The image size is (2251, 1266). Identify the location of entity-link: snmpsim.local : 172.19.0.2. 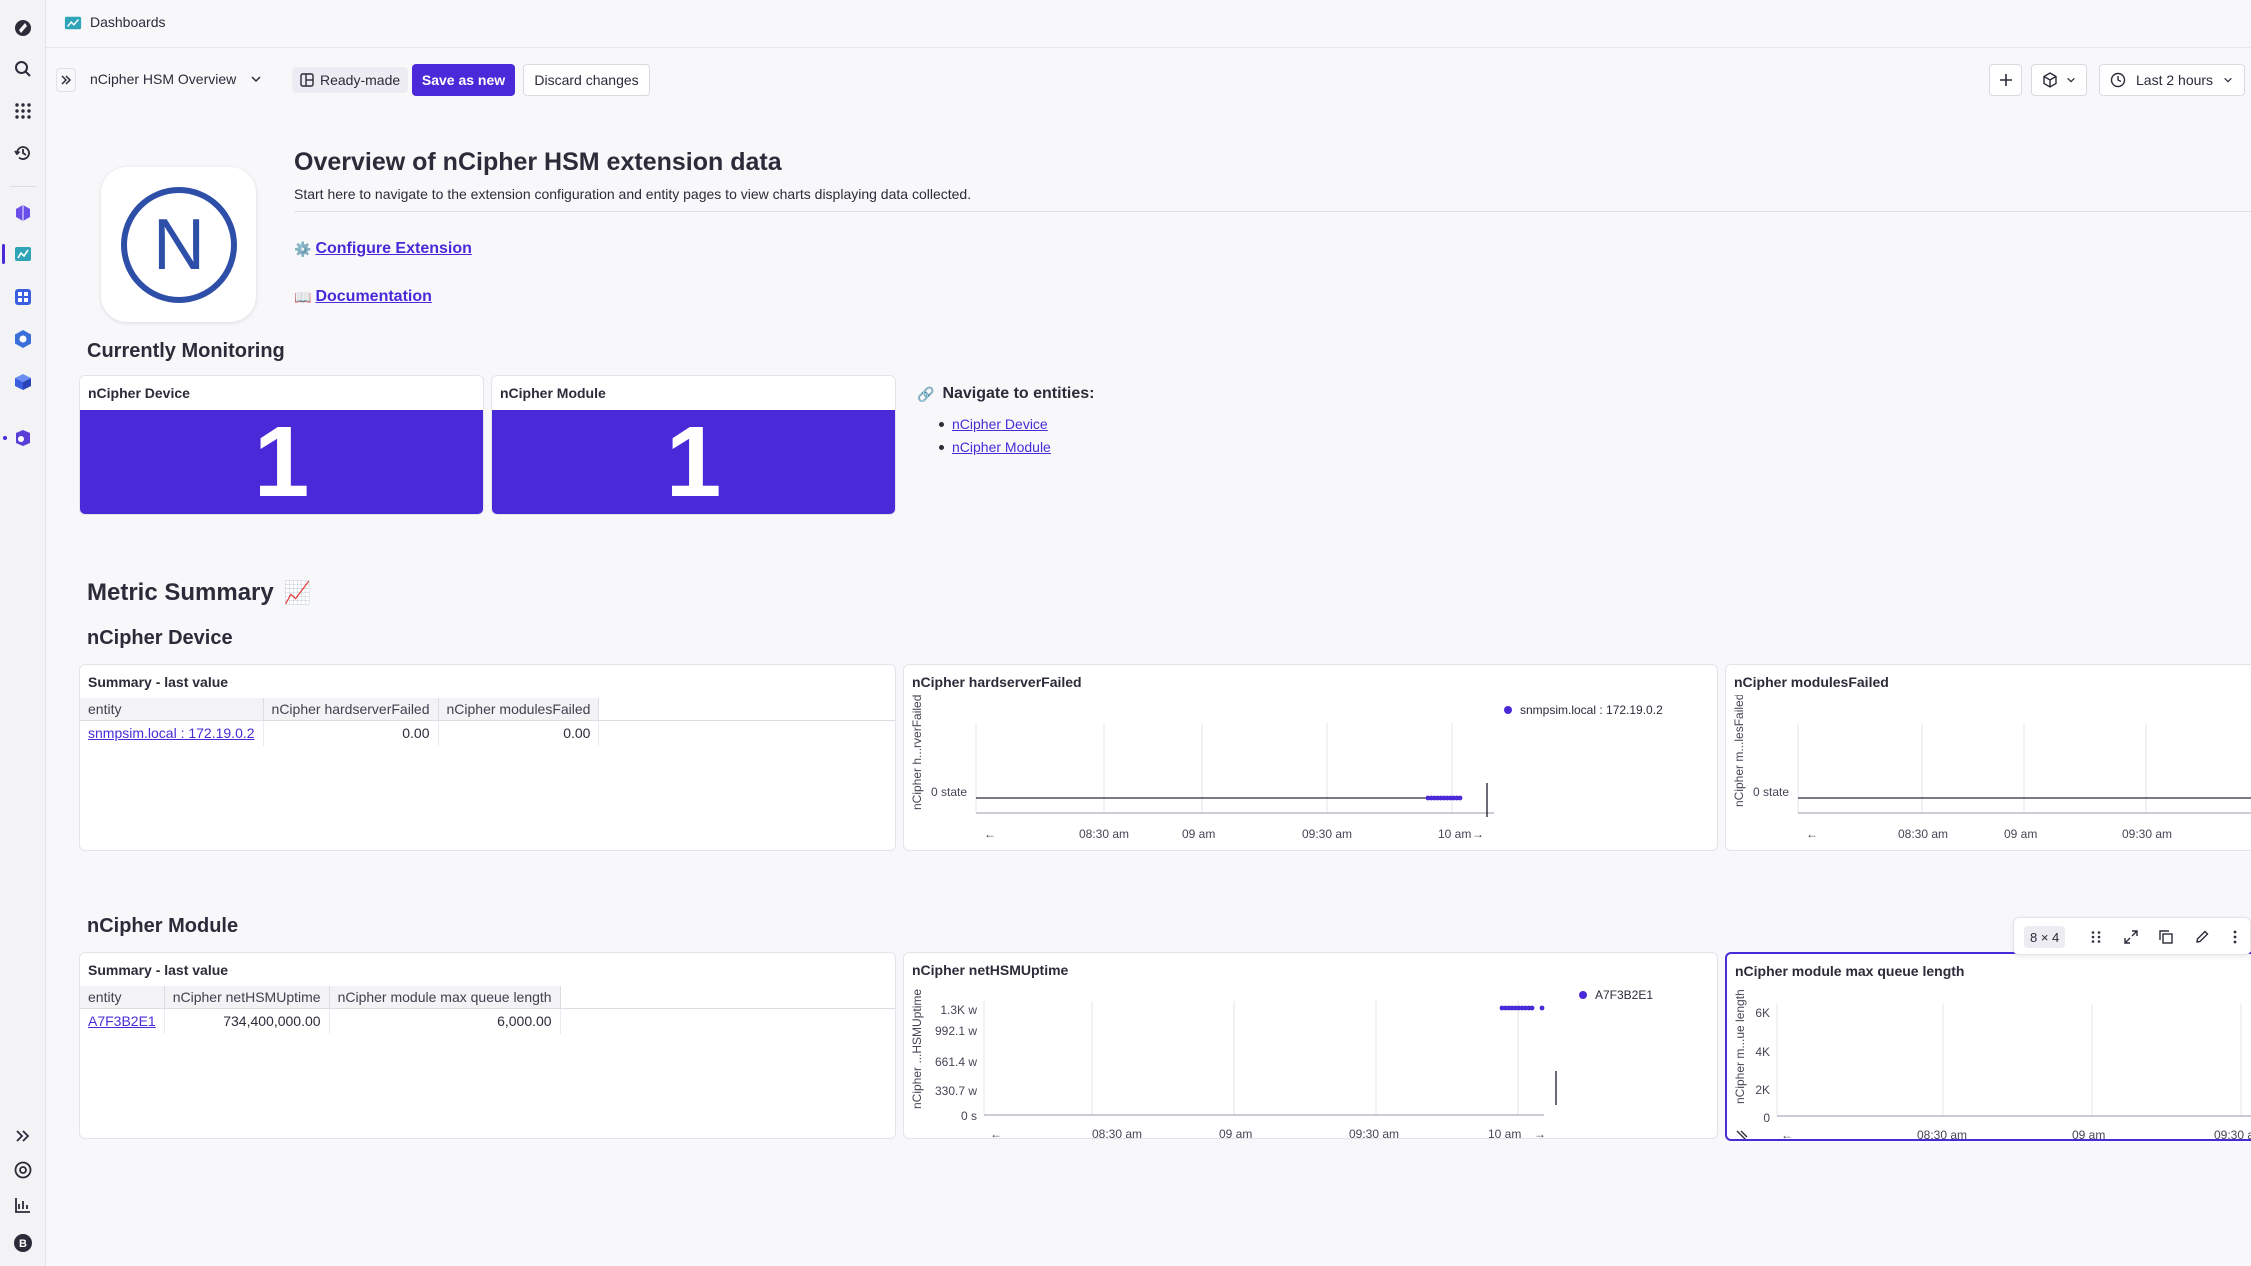
(171, 733).